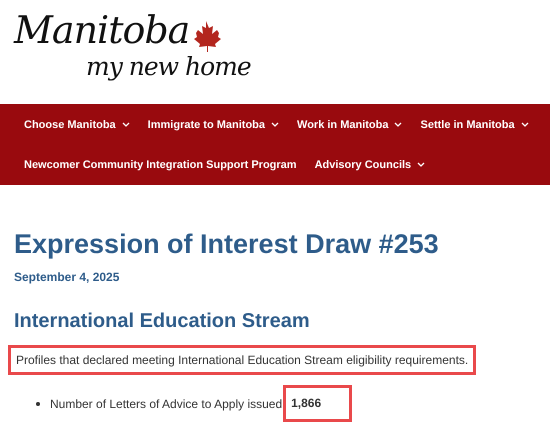 This screenshot has width=550, height=440. Describe the element at coordinates (77, 124) in the screenshot. I see `nav-link: Choose Manitoba` at that location.